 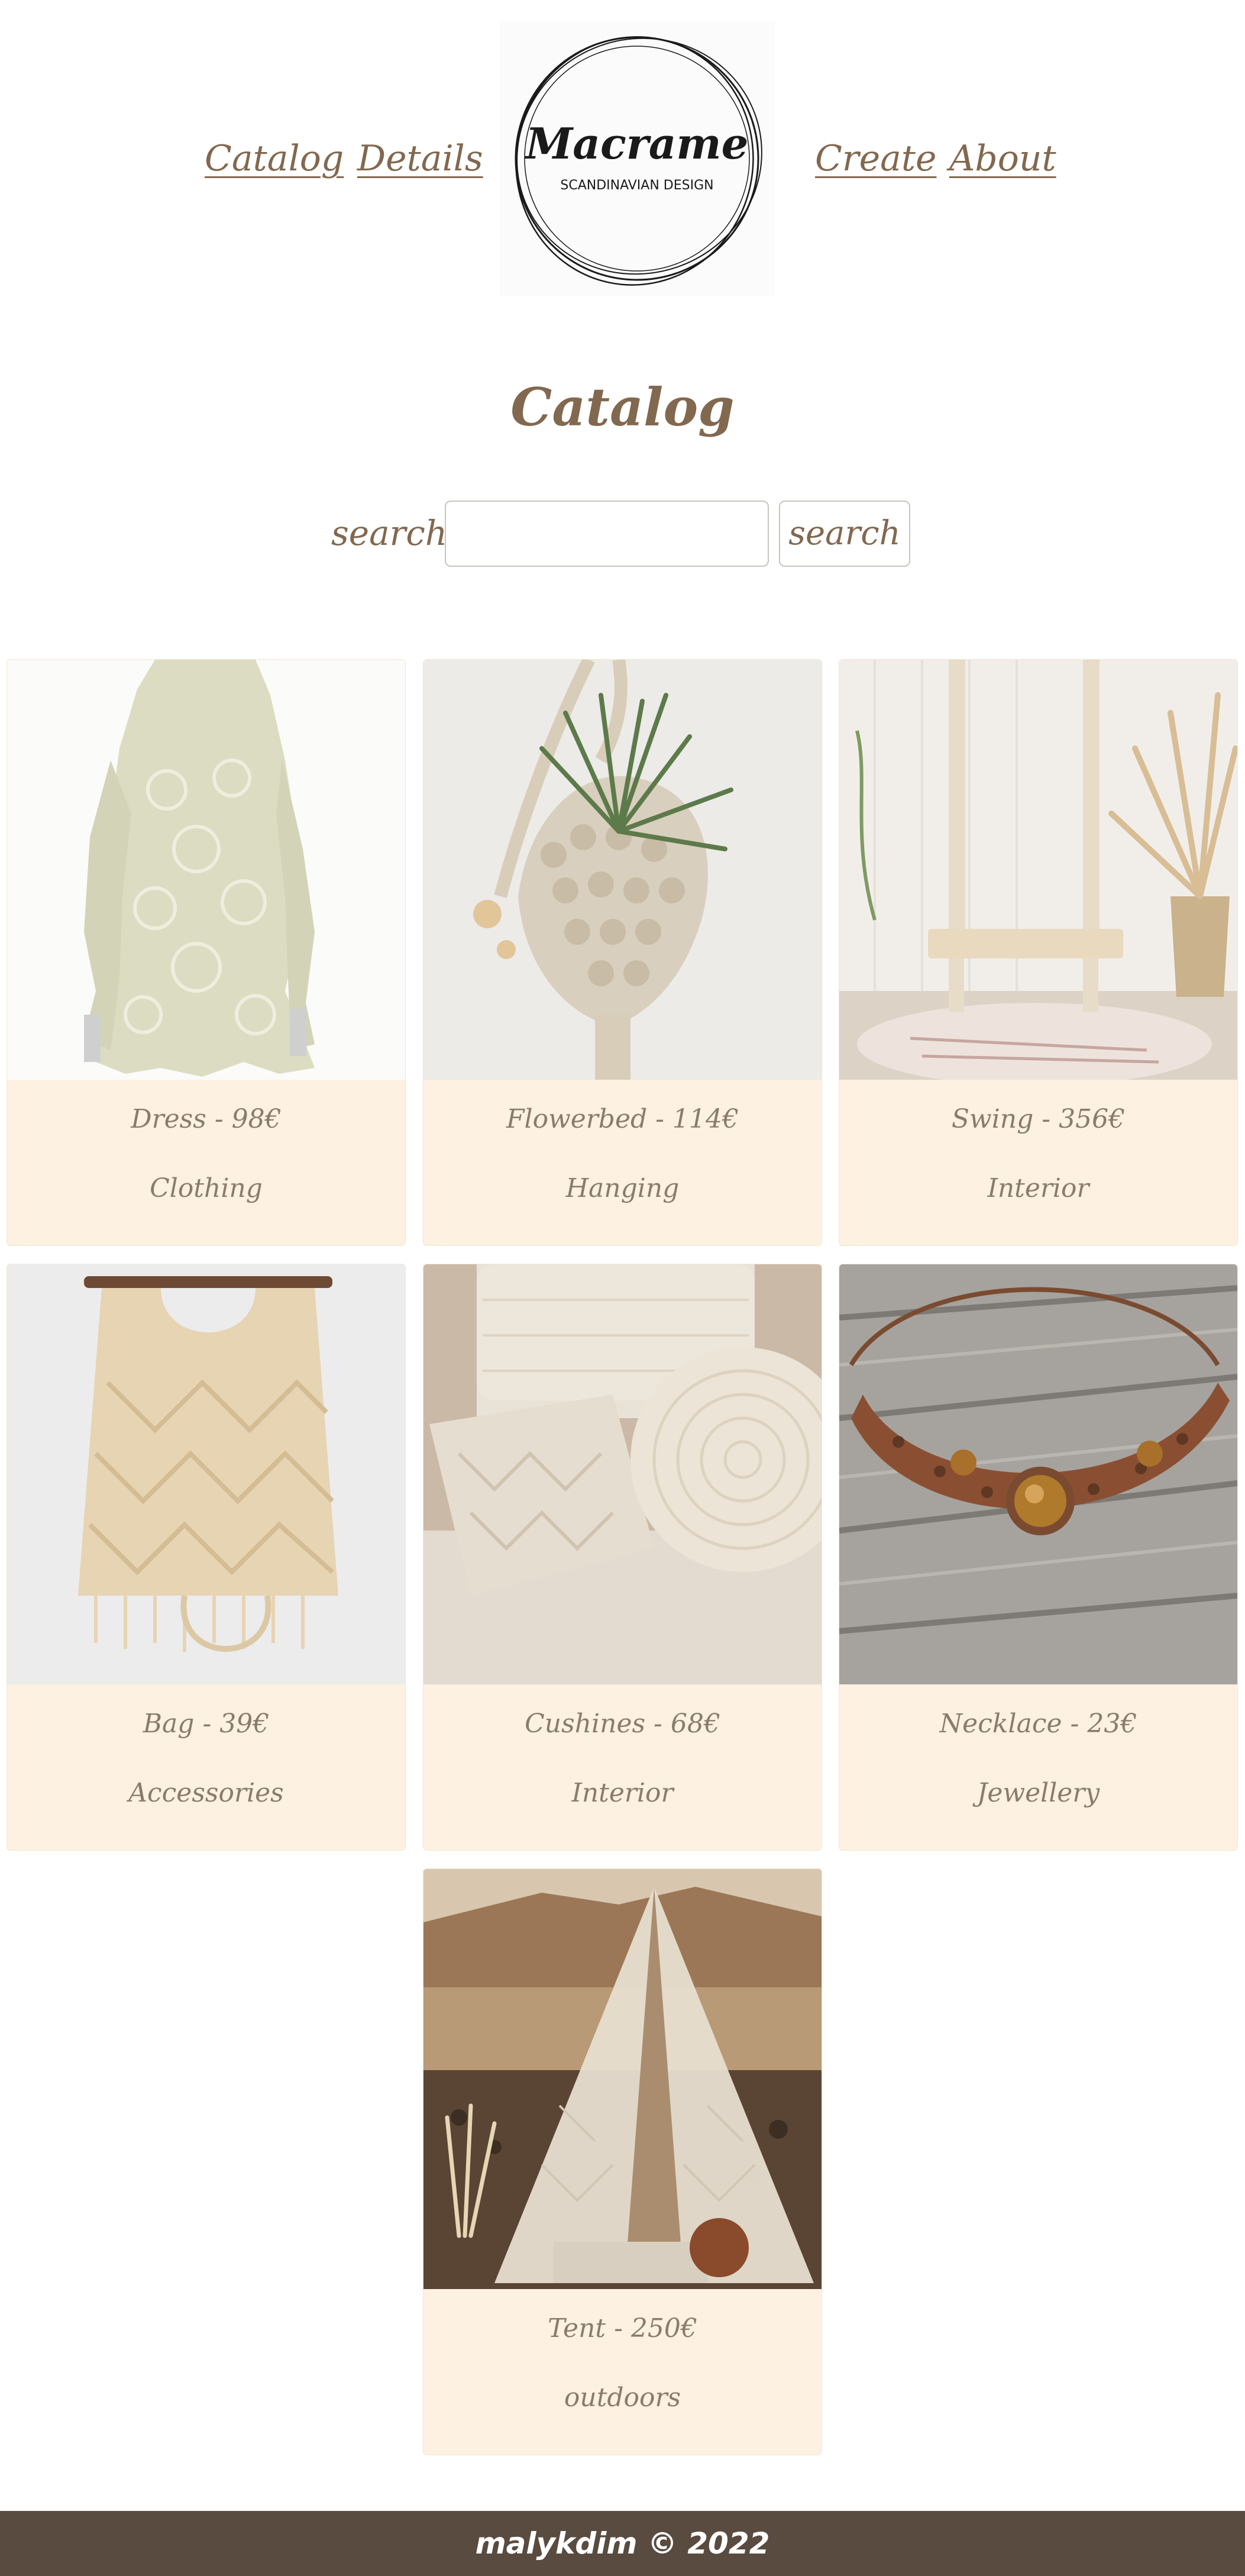 I want to click on product-image-swing, so click(x=1038, y=870).